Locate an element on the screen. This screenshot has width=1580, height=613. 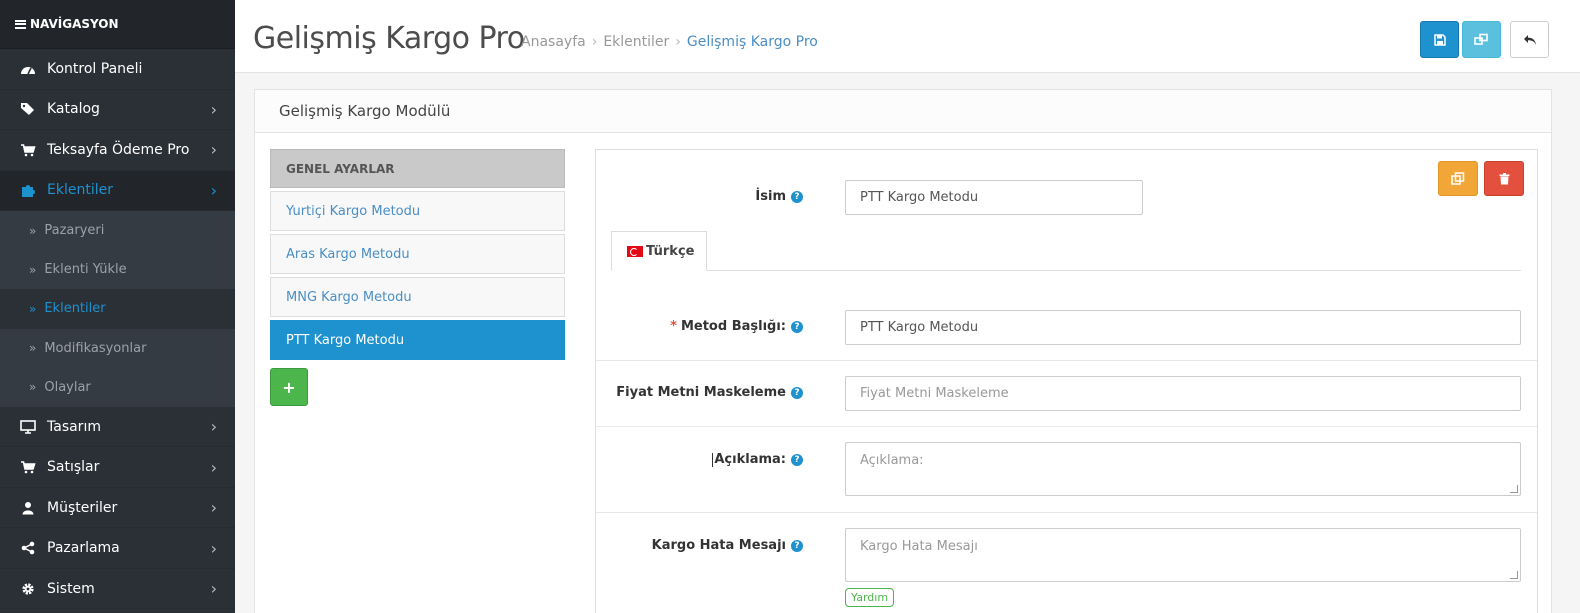
sidebar-subitem-events: » Olaylar is located at coordinates (117, 387).